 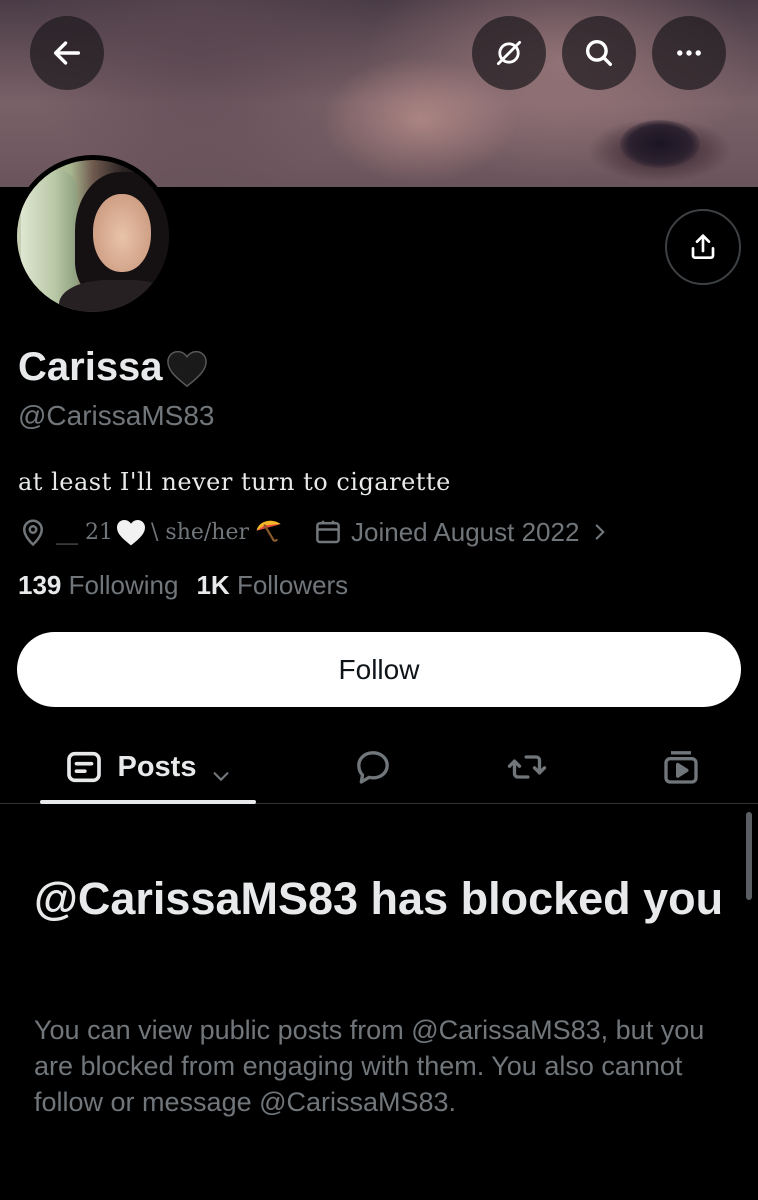 What do you see at coordinates (90, 367) in the screenshot?
I see `display-name-text: Carissa` at bounding box center [90, 367].